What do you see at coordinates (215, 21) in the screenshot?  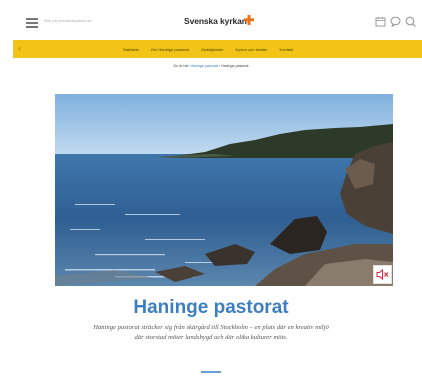 I see `brand-logo-text: Svenska kyrkan` at bounding box center [215, 21].